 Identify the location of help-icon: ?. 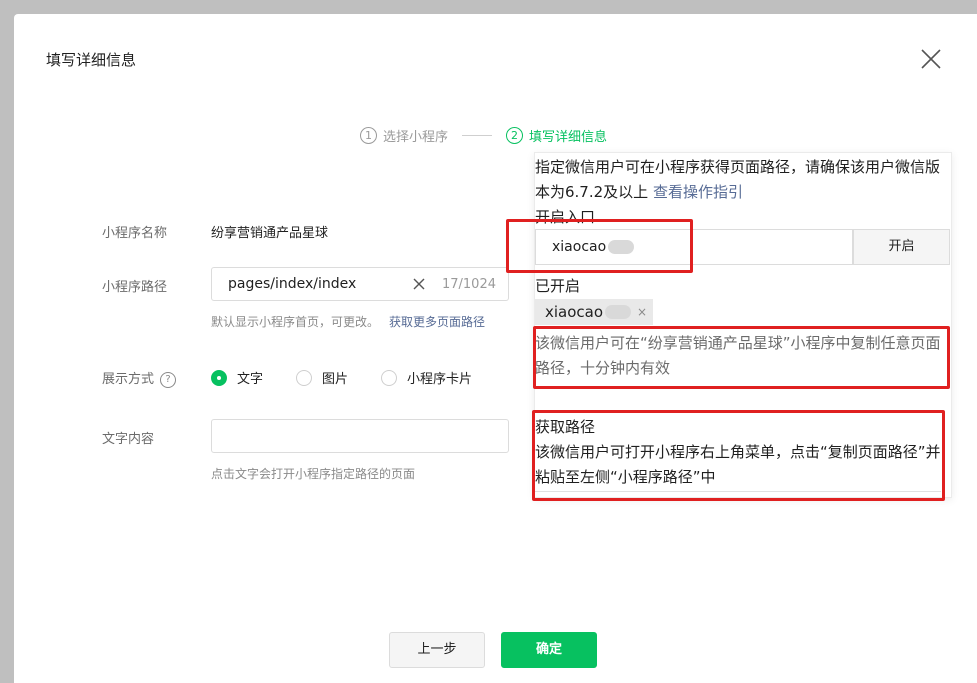
(168, 379).